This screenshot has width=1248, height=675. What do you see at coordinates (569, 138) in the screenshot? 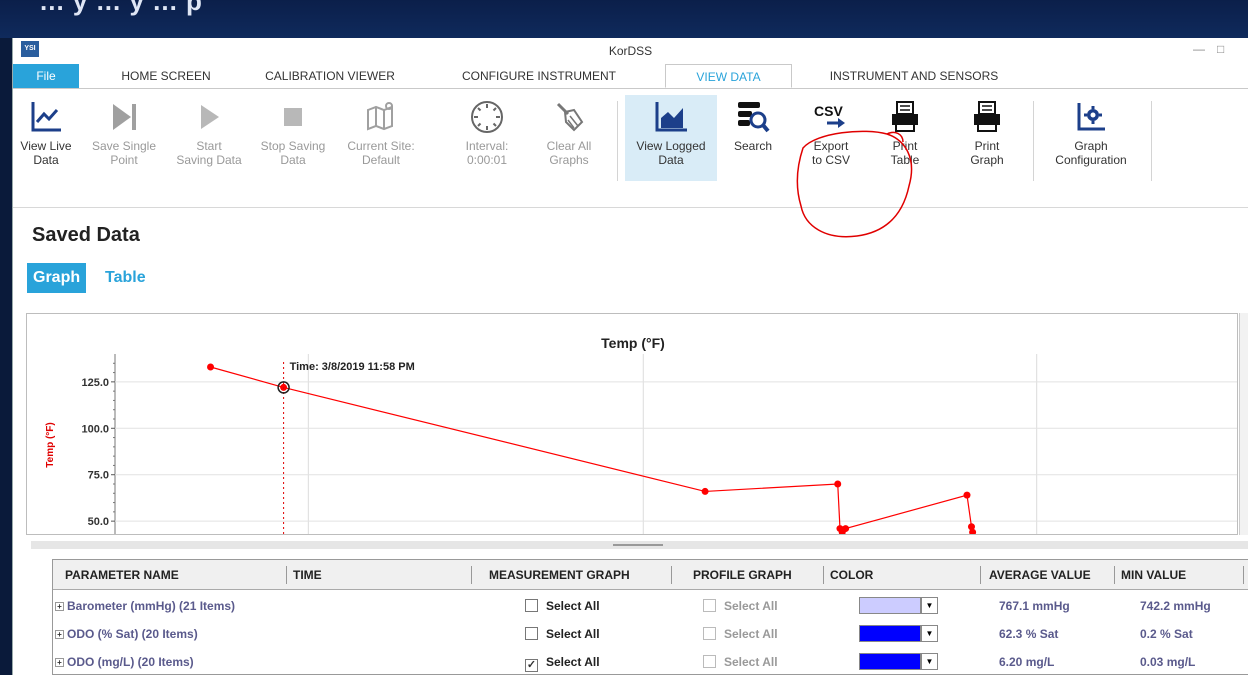
I see `clear-all-graphs-button: Clear All Graphs` at bounding box center [569, 138].